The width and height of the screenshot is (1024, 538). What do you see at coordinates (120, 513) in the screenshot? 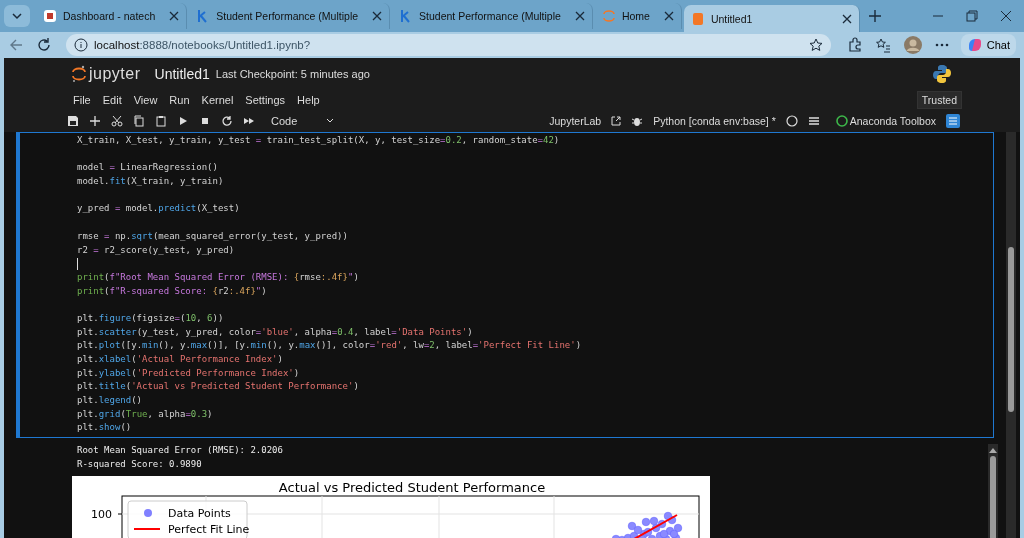
I see `y-tick-mark` at bounding box center [120, 513].